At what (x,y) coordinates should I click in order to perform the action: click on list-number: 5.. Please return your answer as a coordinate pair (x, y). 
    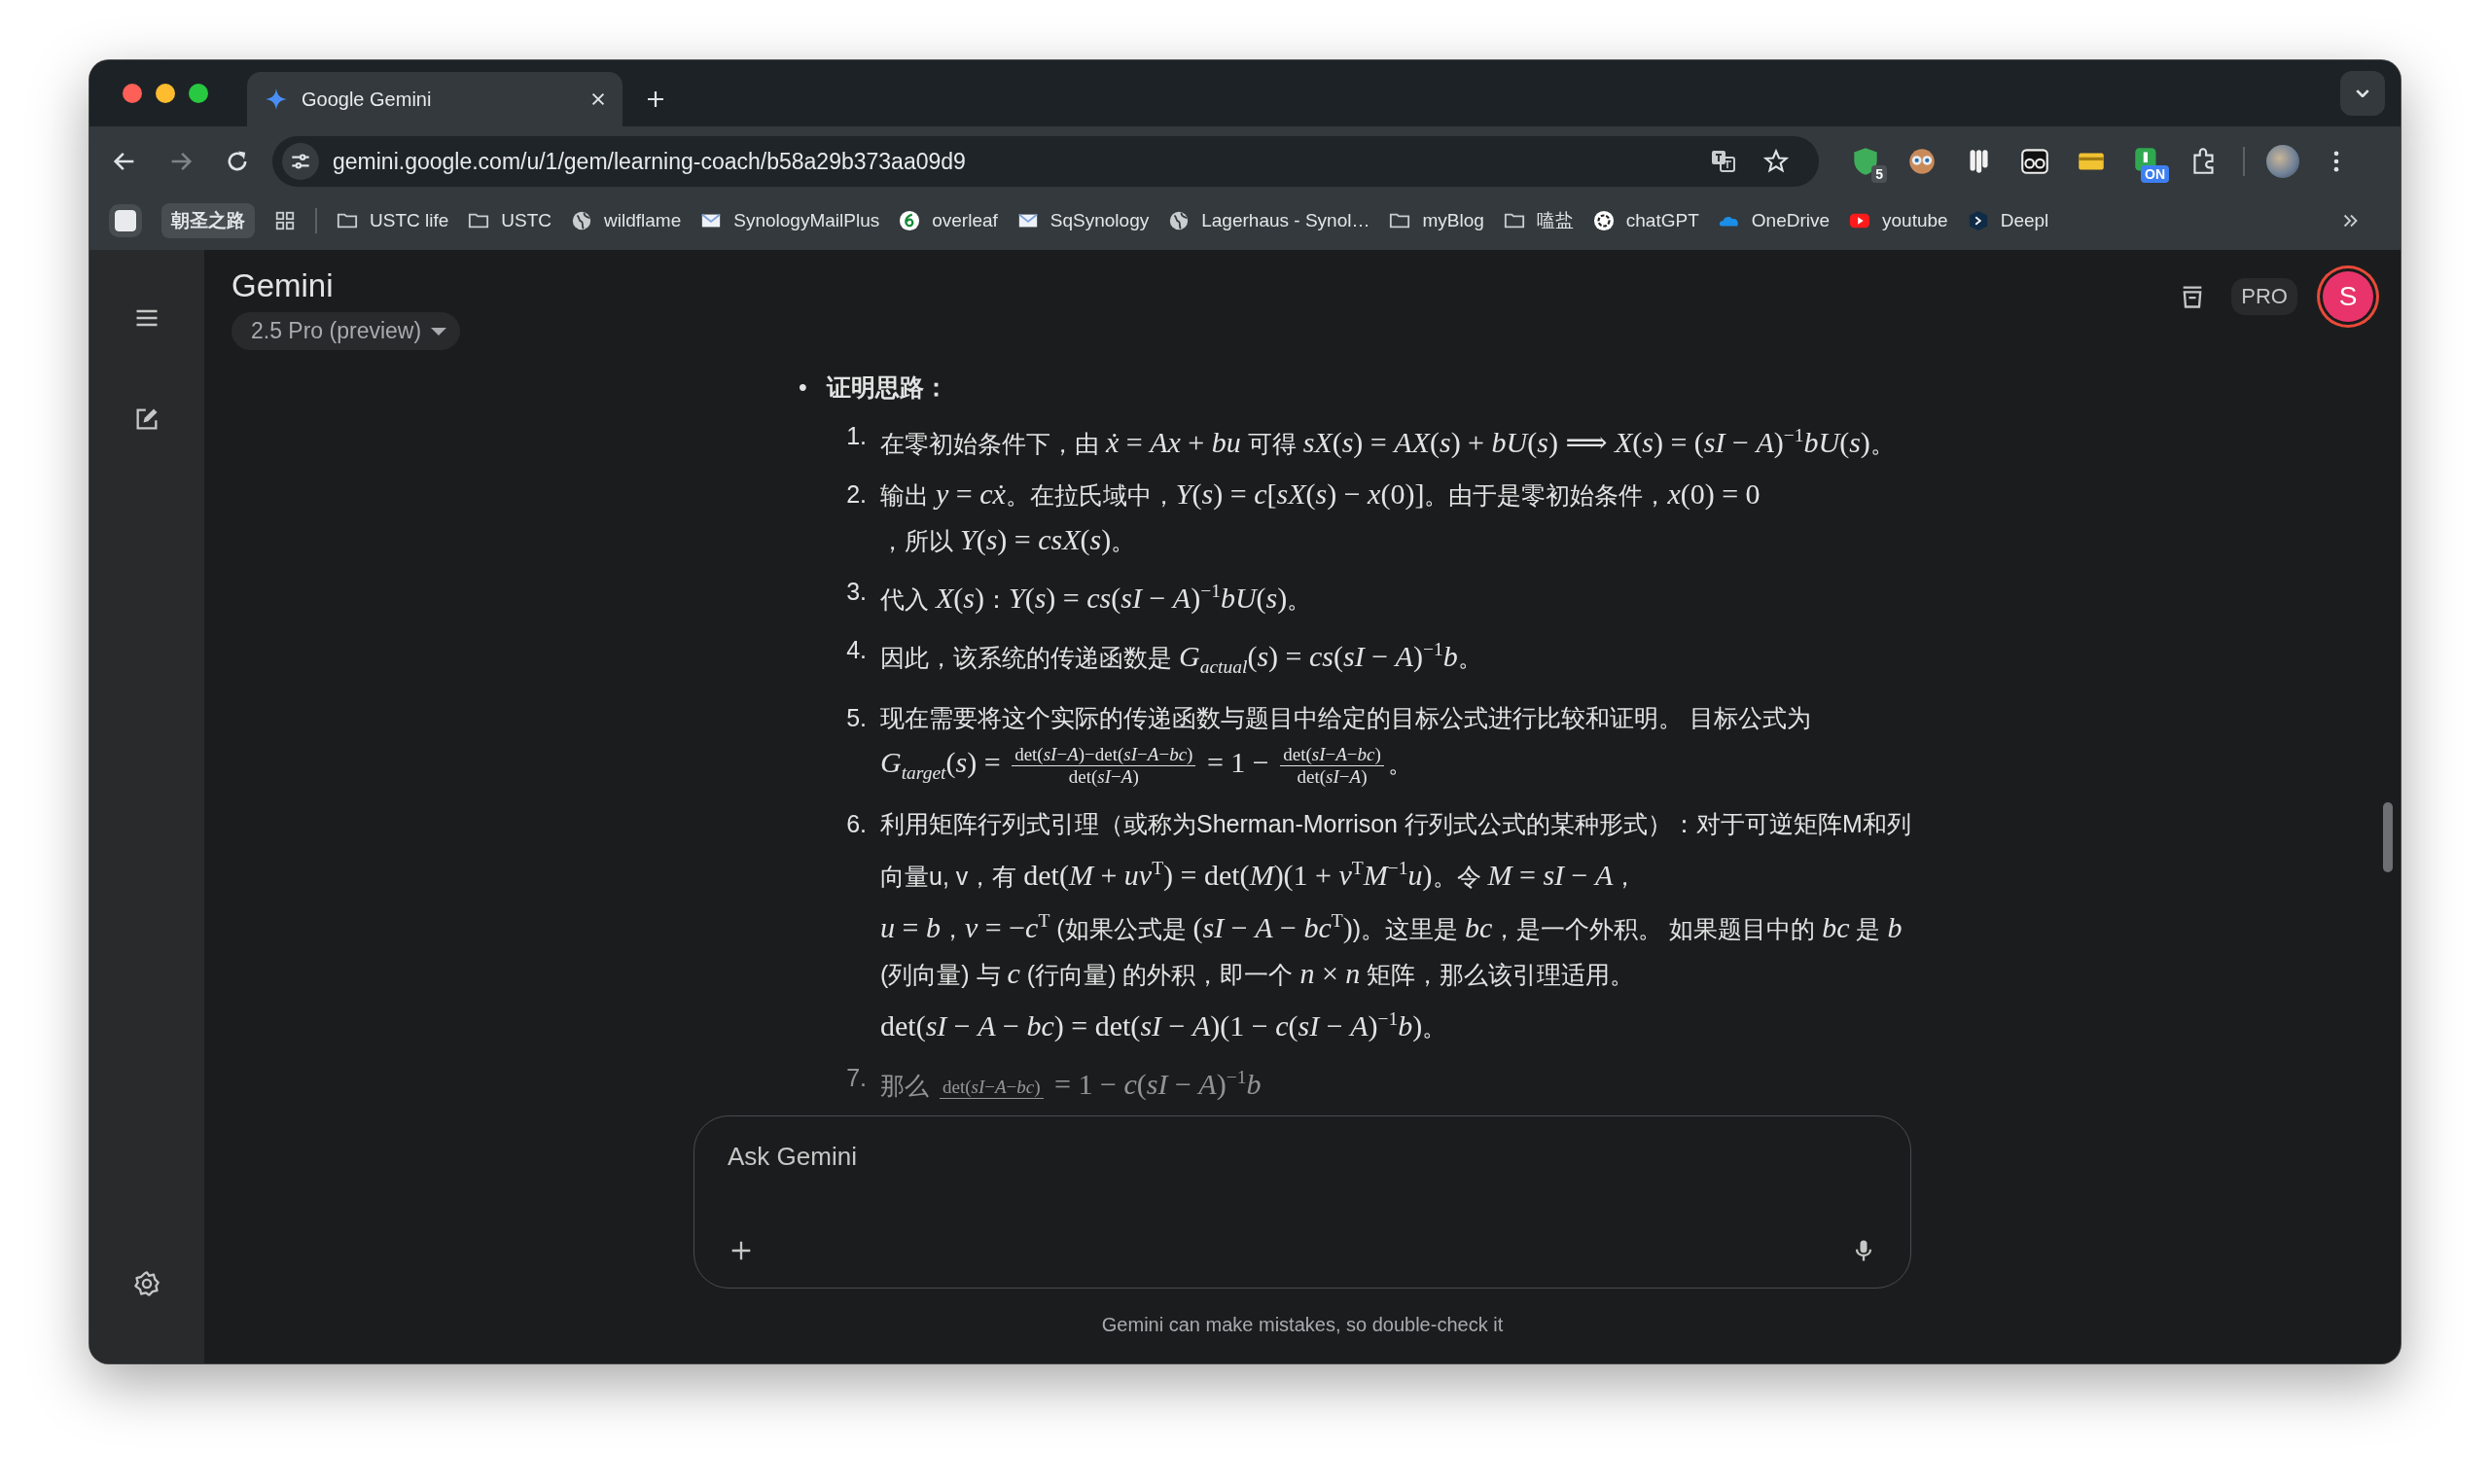
    Looking at the image, I should click on (856, 718).